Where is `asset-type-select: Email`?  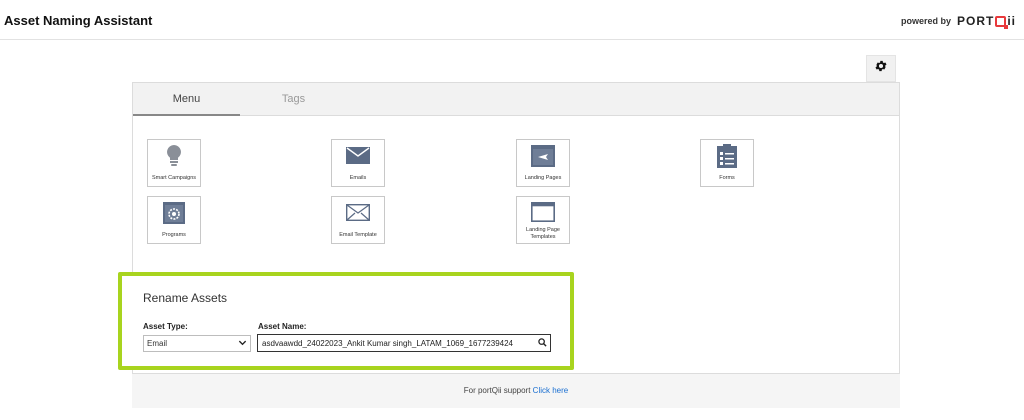
asset-type-select: Email is located at coordinates (197, 343).